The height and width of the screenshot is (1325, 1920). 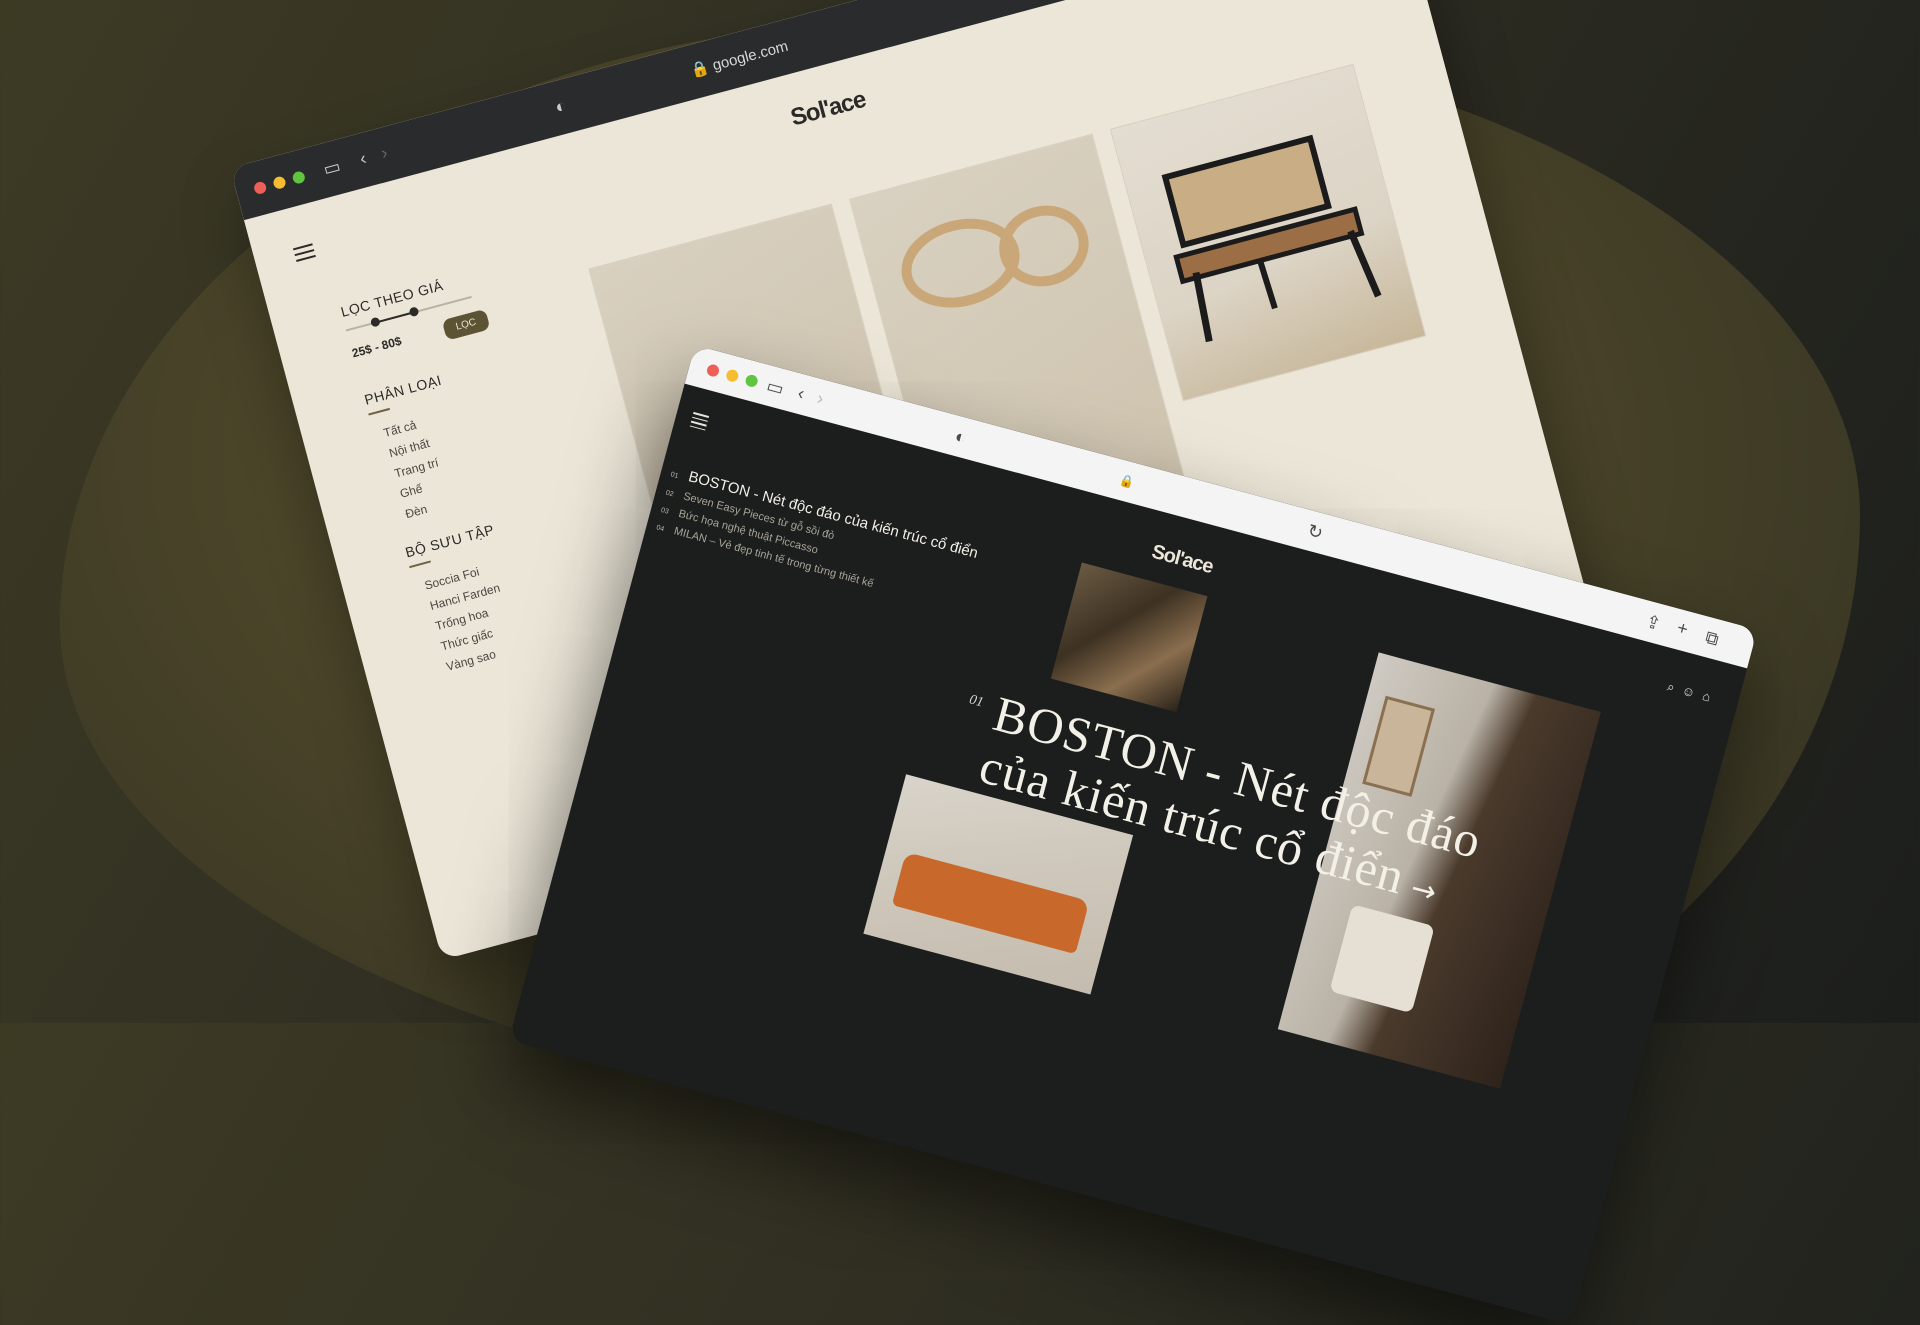 What do you see at coordinates (660, 529) in the screenshot?
I see `toc-number: 04` at bounding box center [660, 529].